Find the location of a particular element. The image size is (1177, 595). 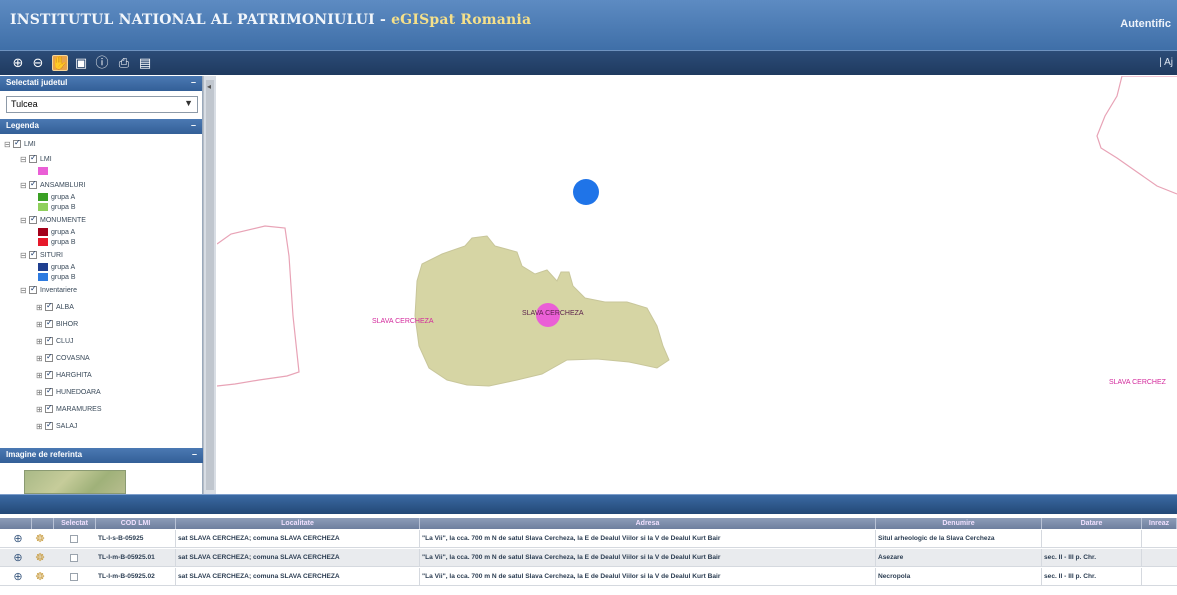

group-b-swatch is located at coordinates (43, 277).